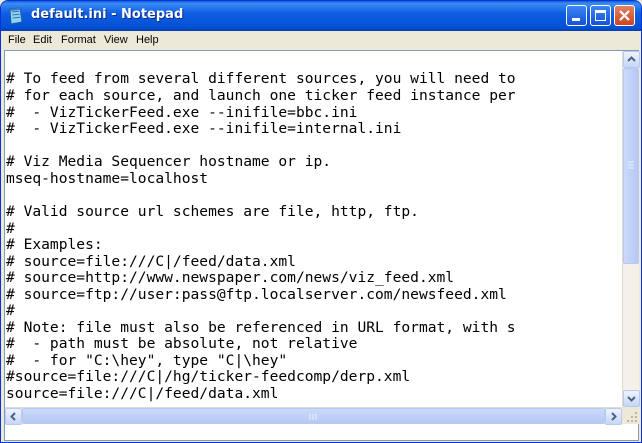 The height and width of the screenshot is (443, 642). Describe the element at coordinates (576, 15) in the screenshot. I see `minimize-button` at that location.